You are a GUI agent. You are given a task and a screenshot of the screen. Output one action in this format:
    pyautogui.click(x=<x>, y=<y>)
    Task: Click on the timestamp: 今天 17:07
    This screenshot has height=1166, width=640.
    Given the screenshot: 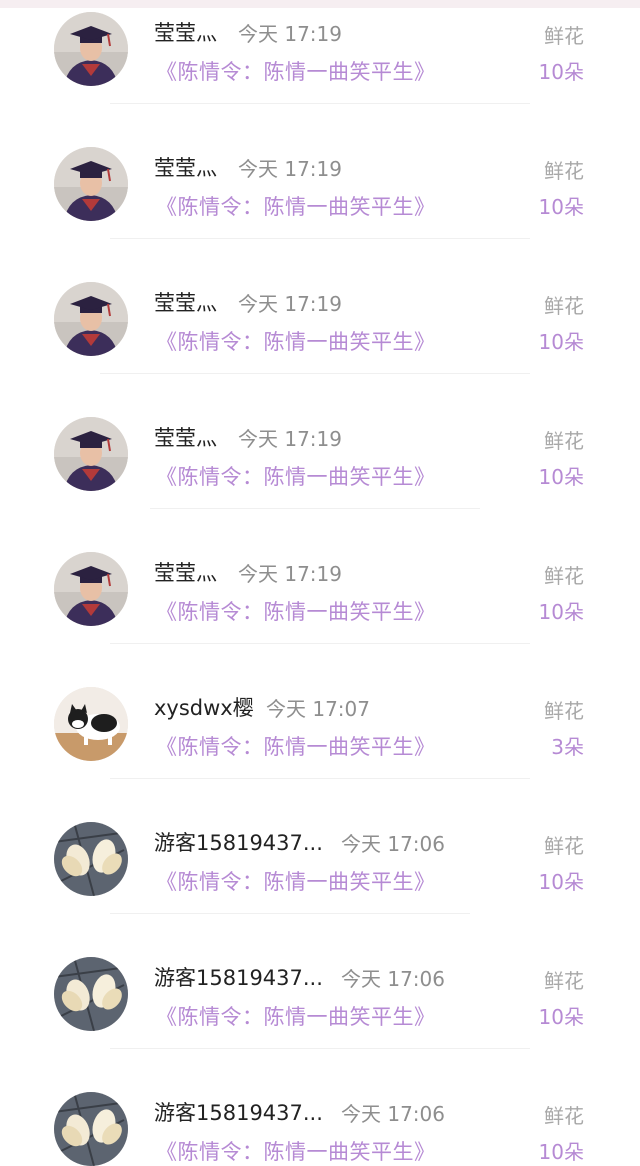 What is the action you would take?
    pyautogui.click(x=318, y=709)
    